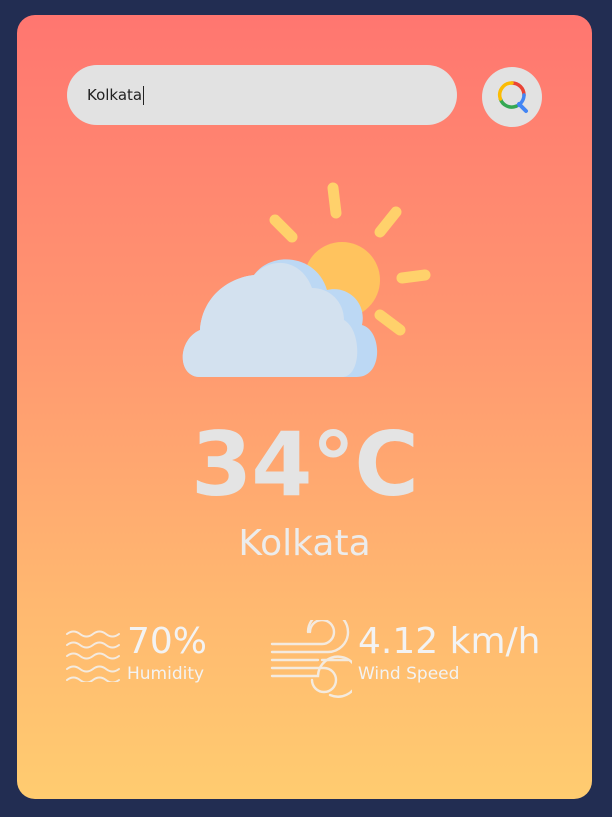  Describe the element at coordinates (93, 656) in the screenshot. I see `humidity-waves-icon` at that location.